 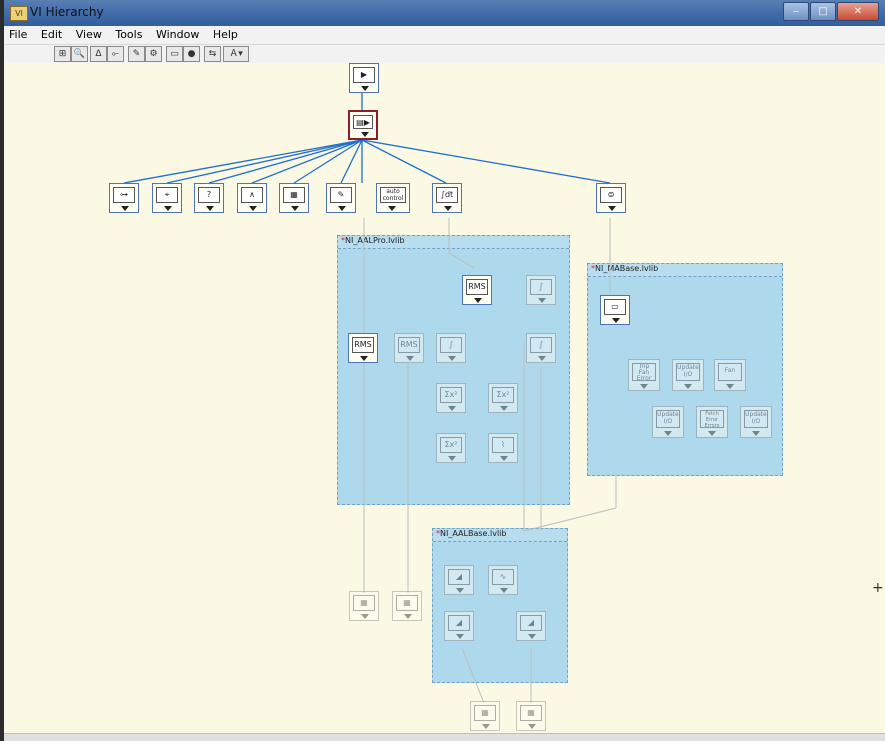 What do you see at coordinates (611, 198) in the screenshot?
I see `subvi-node-9: ⊜` at bounding box center [611, 198].